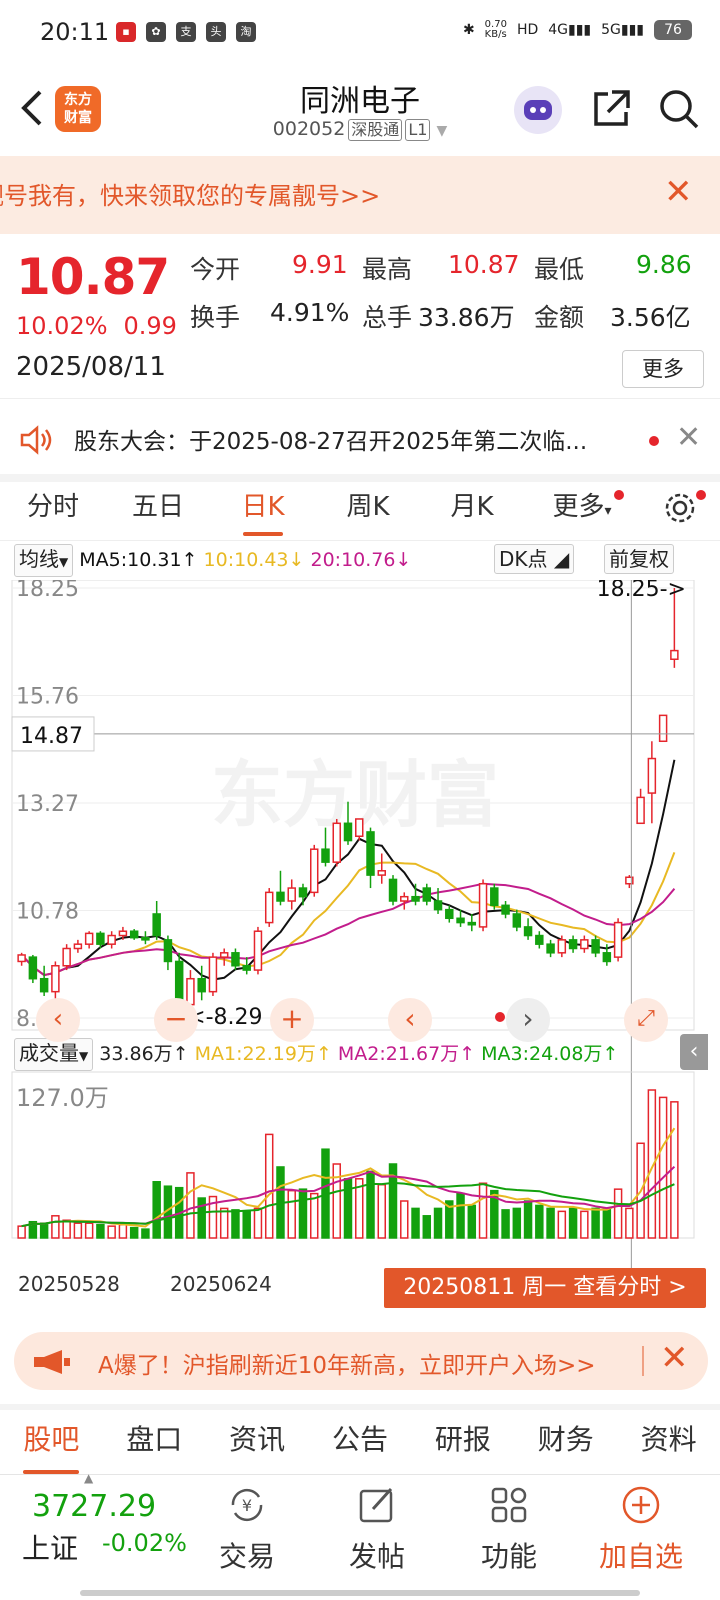 The width and height of the screenshot is (720, 1600). What do you see at coordinates (347, 1366) in the screenshot?
I see `promo-text: A爆了！沪指刷新近10年新高，立即开户入场>>` at bounding box center [347, 1366].